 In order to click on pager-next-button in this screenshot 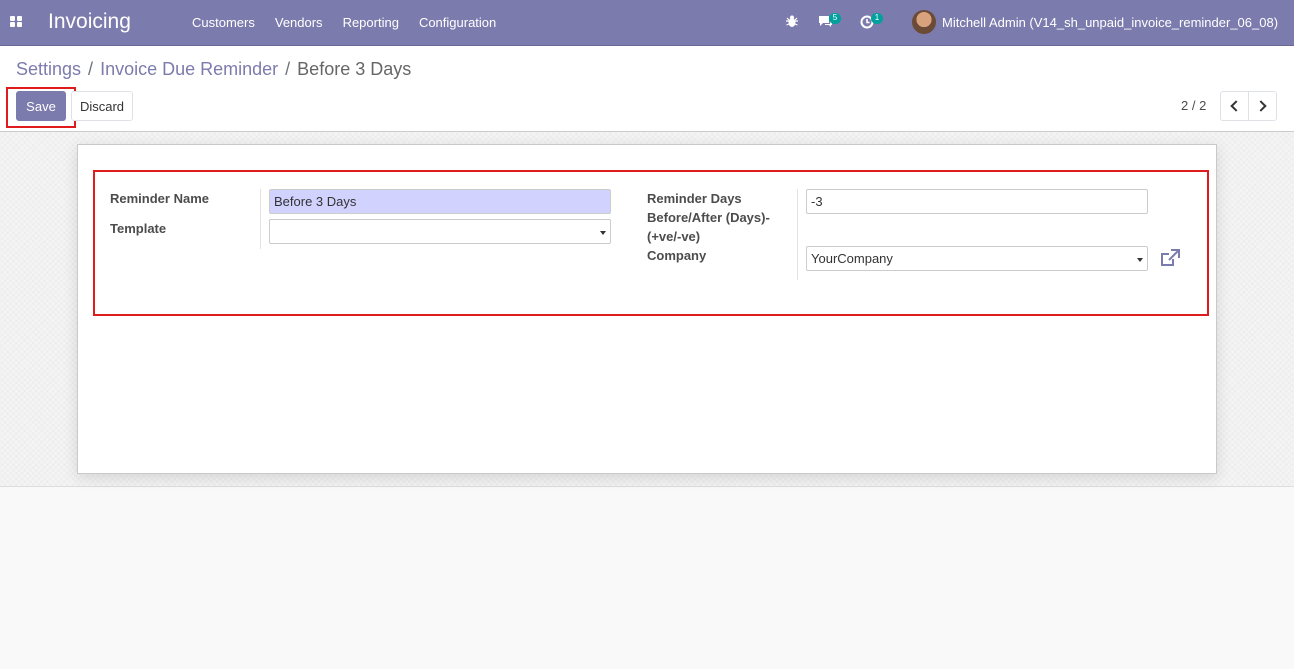, I will do `click(1262, 106)`.